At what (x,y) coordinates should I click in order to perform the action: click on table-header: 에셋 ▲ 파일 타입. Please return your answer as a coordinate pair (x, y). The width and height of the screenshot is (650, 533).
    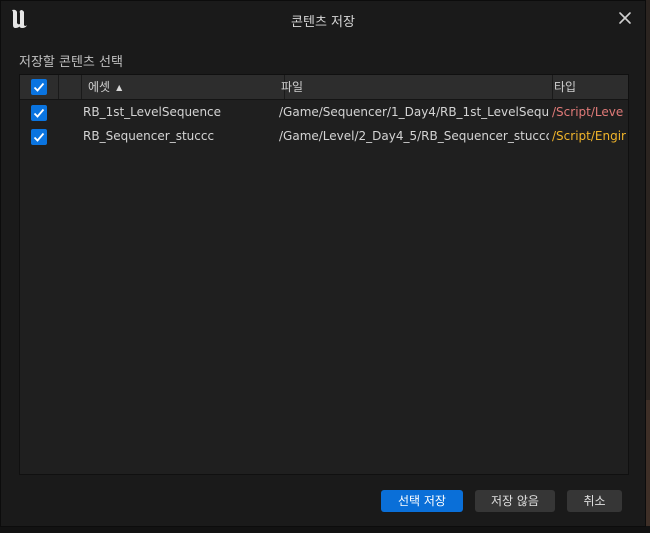
    Looking at the image, I should click on (324, 87).